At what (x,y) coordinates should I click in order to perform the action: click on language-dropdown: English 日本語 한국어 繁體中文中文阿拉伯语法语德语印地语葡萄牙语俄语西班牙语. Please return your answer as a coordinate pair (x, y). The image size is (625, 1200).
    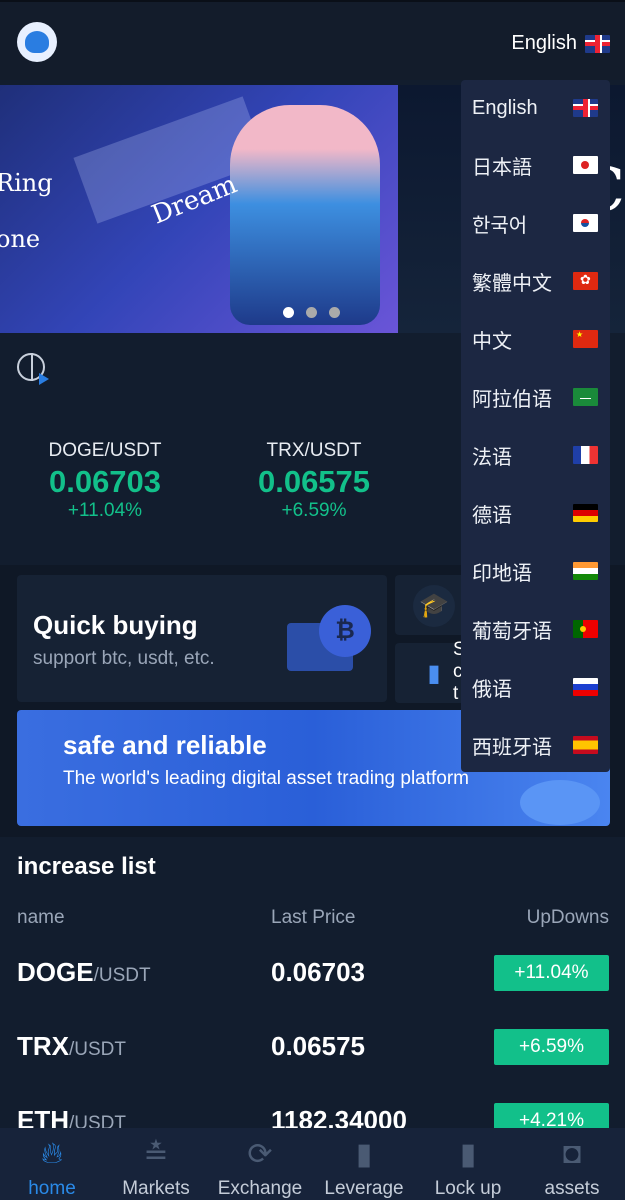
    Looking at the image, I should click on (535, 426).